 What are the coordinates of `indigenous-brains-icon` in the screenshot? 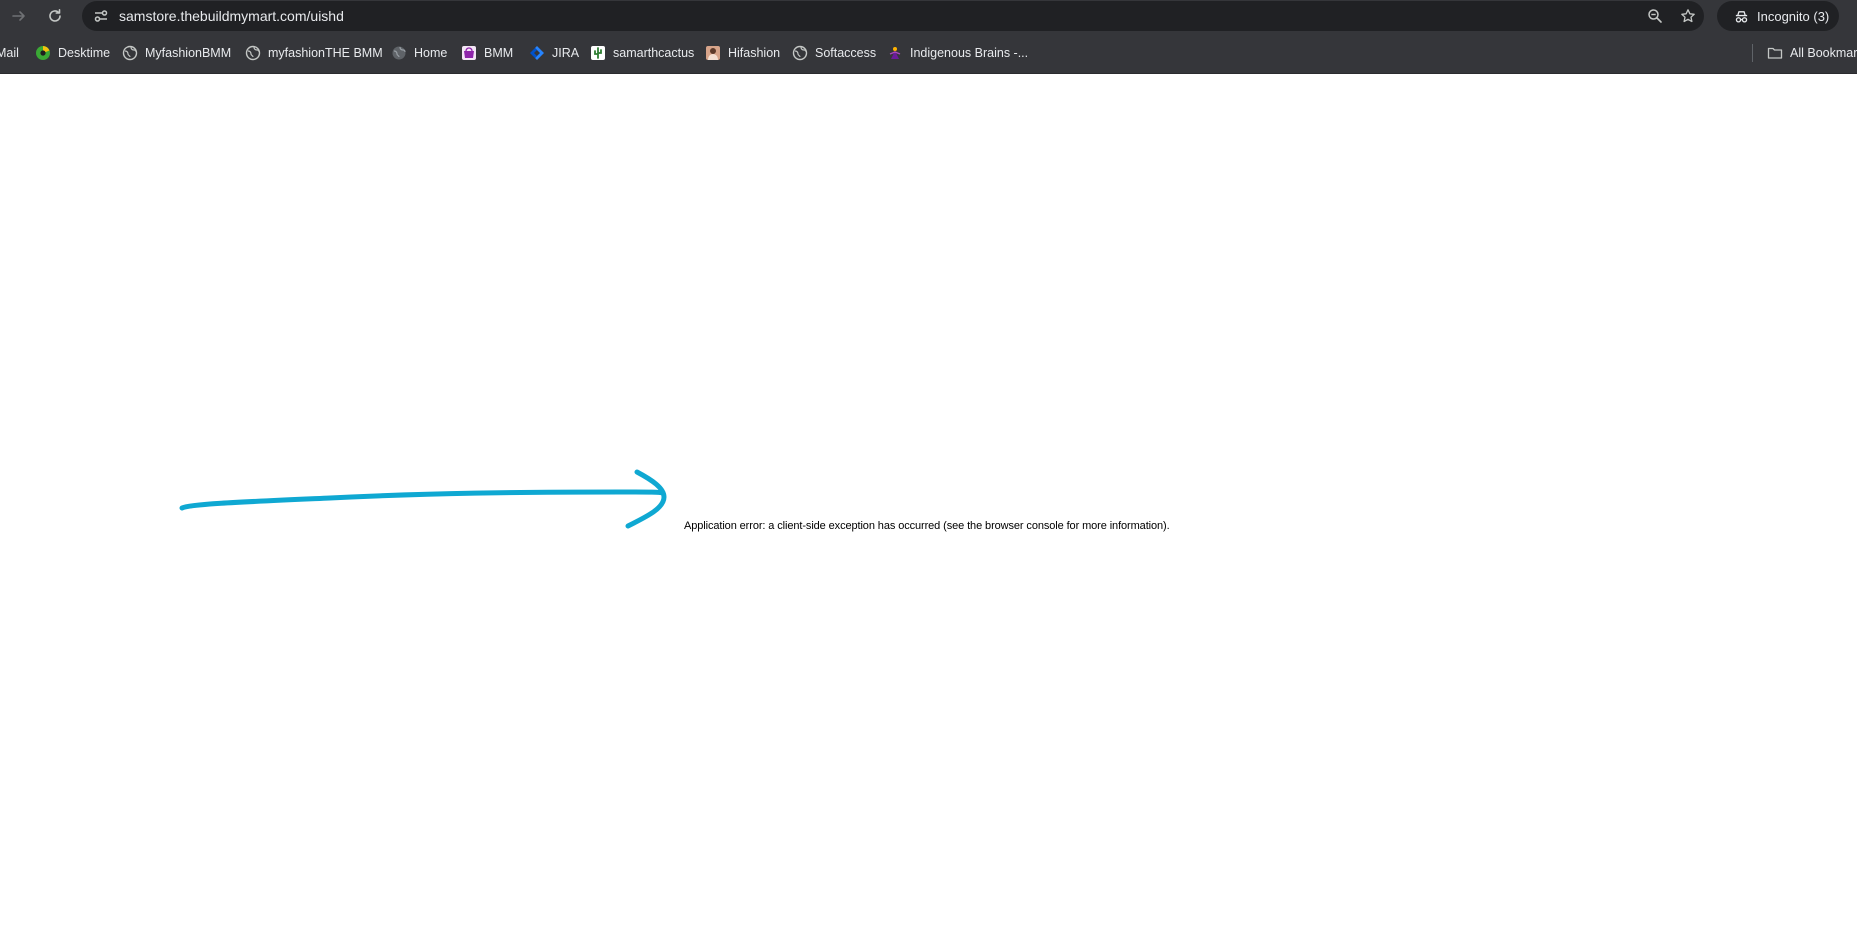 It's located at (895, 53).